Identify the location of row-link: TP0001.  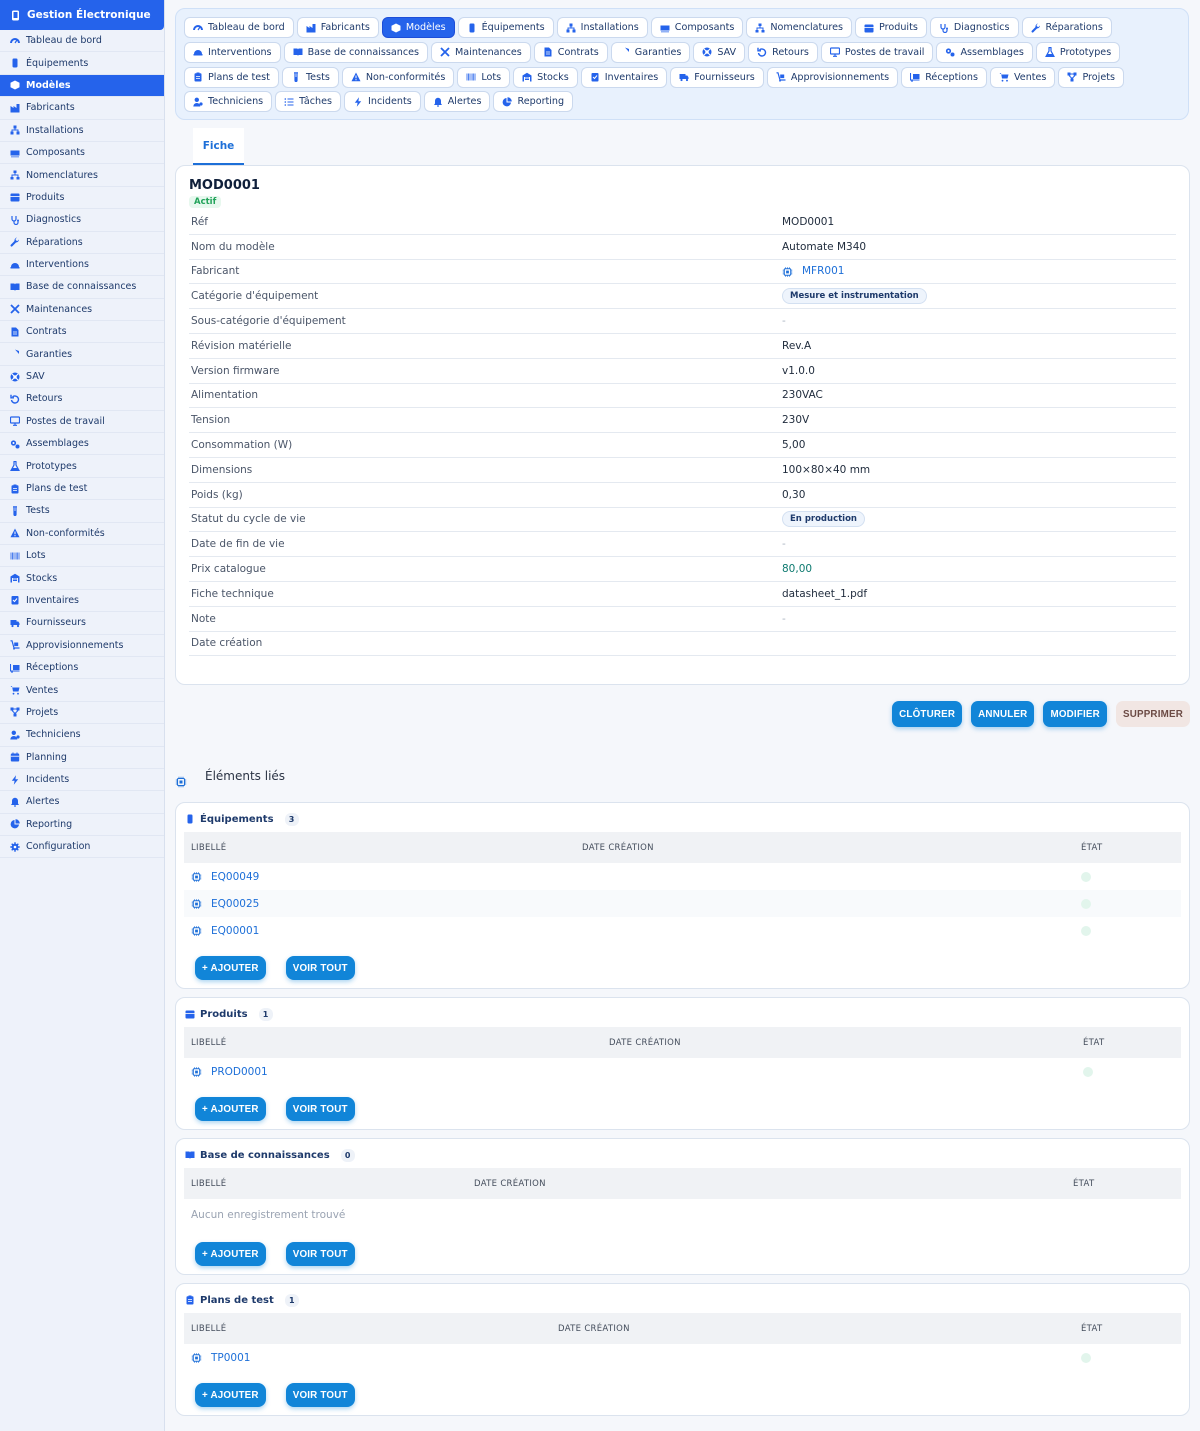
(230, 1358).